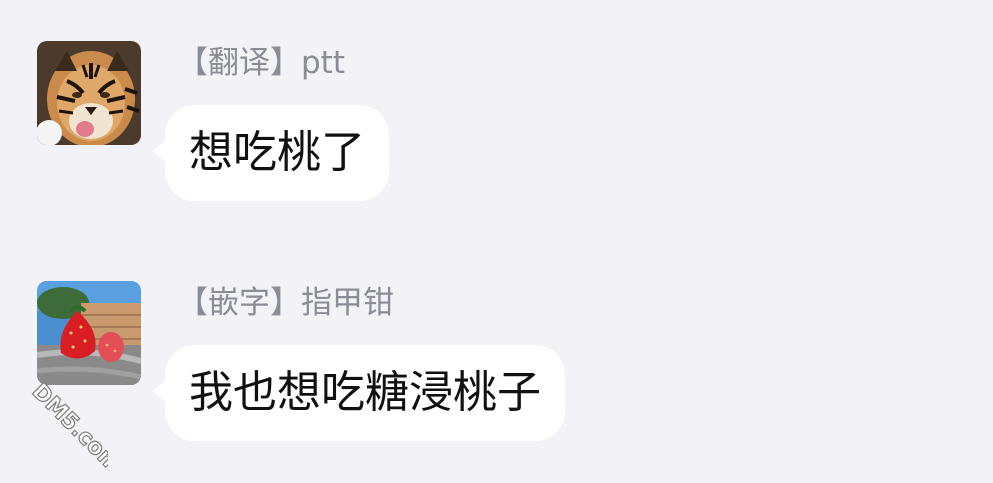 The image size is (993, 483). I want to click on message-bubble: 我也想吃糖浸桃子, so click(359, 393).